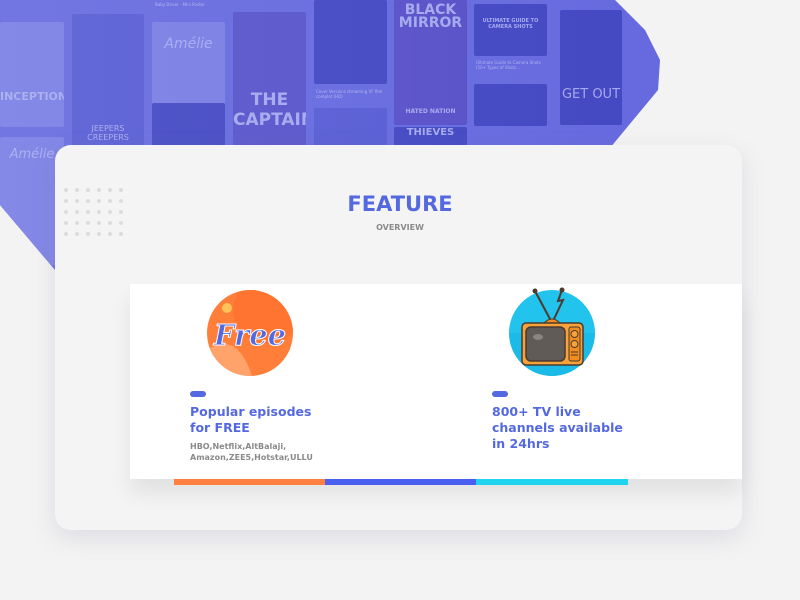  I want to click on accent-bar-cyan, so click(552, 482).